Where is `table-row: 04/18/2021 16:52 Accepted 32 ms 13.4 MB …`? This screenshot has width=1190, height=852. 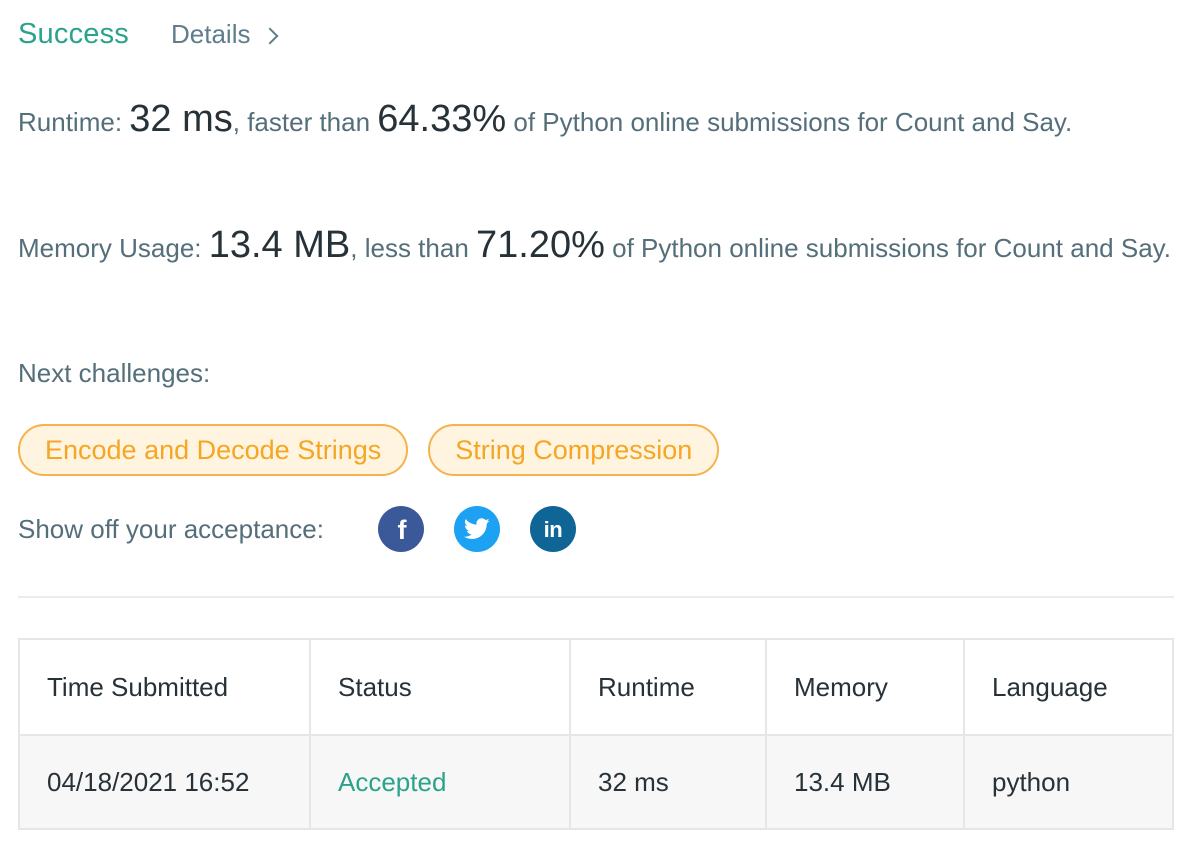
table-row: 04/18/2021 16:52 Accepted 32 ms 13.4 MB … is located at coordinates (596, 782).